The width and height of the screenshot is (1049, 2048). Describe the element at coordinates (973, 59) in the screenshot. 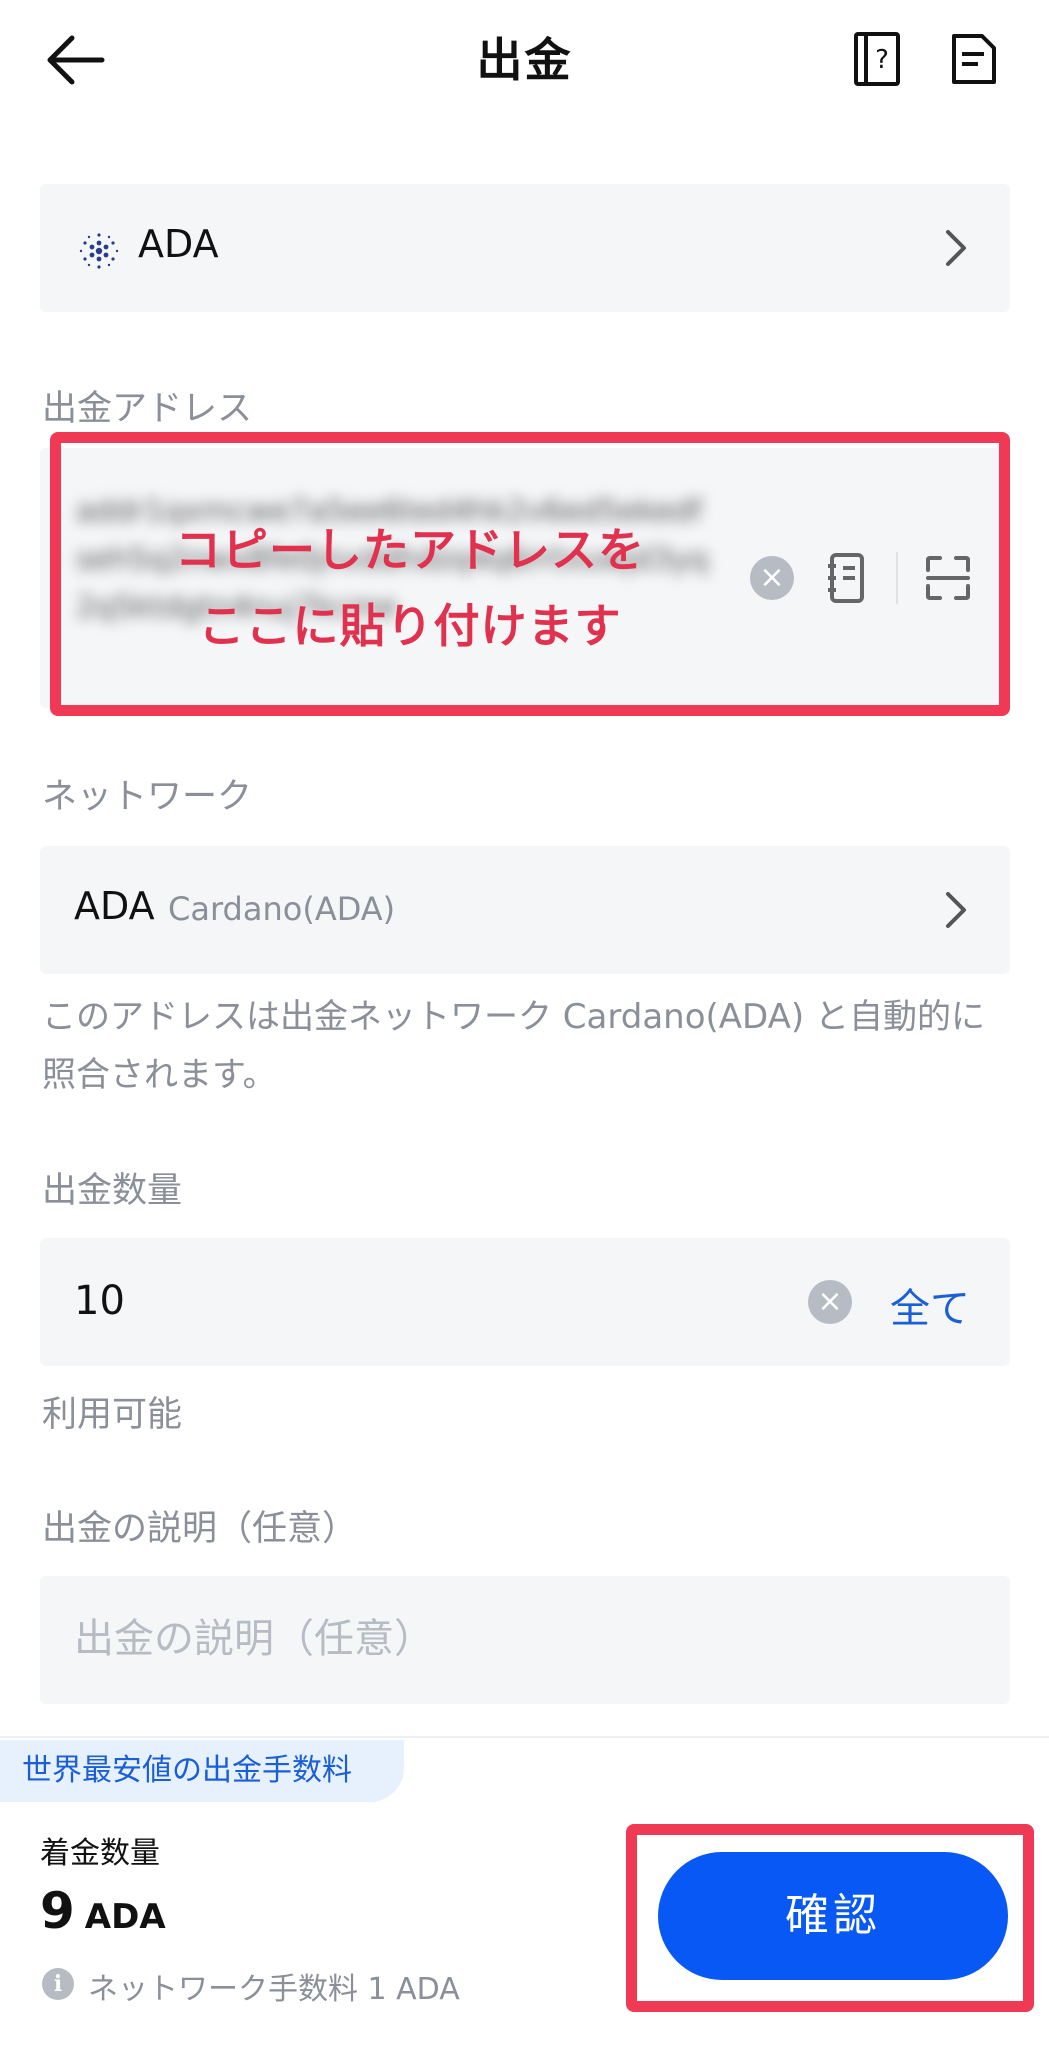

I see `document-icon` at that location.